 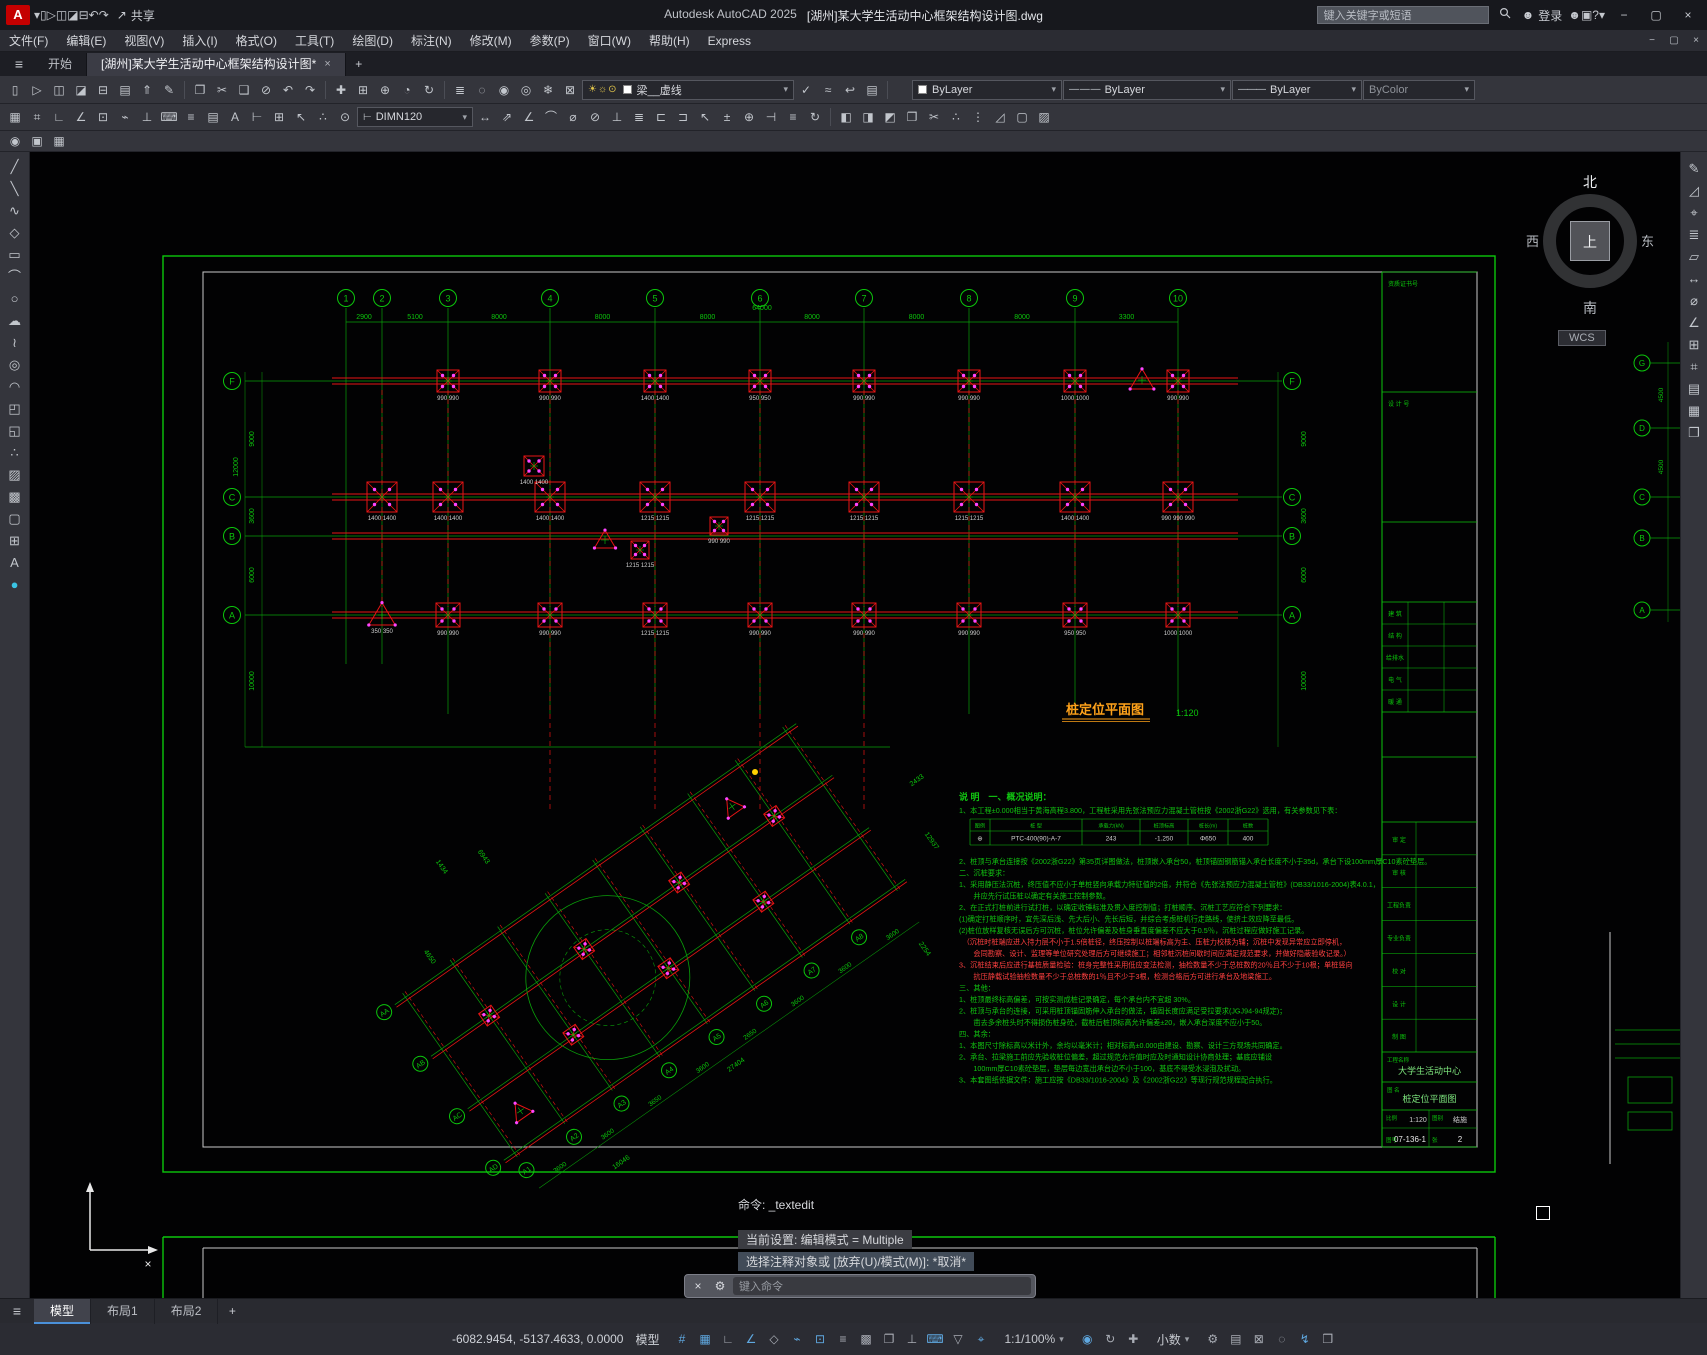 I want to click on ortho-mode-icon: ∟, so click(x=59, y=117).